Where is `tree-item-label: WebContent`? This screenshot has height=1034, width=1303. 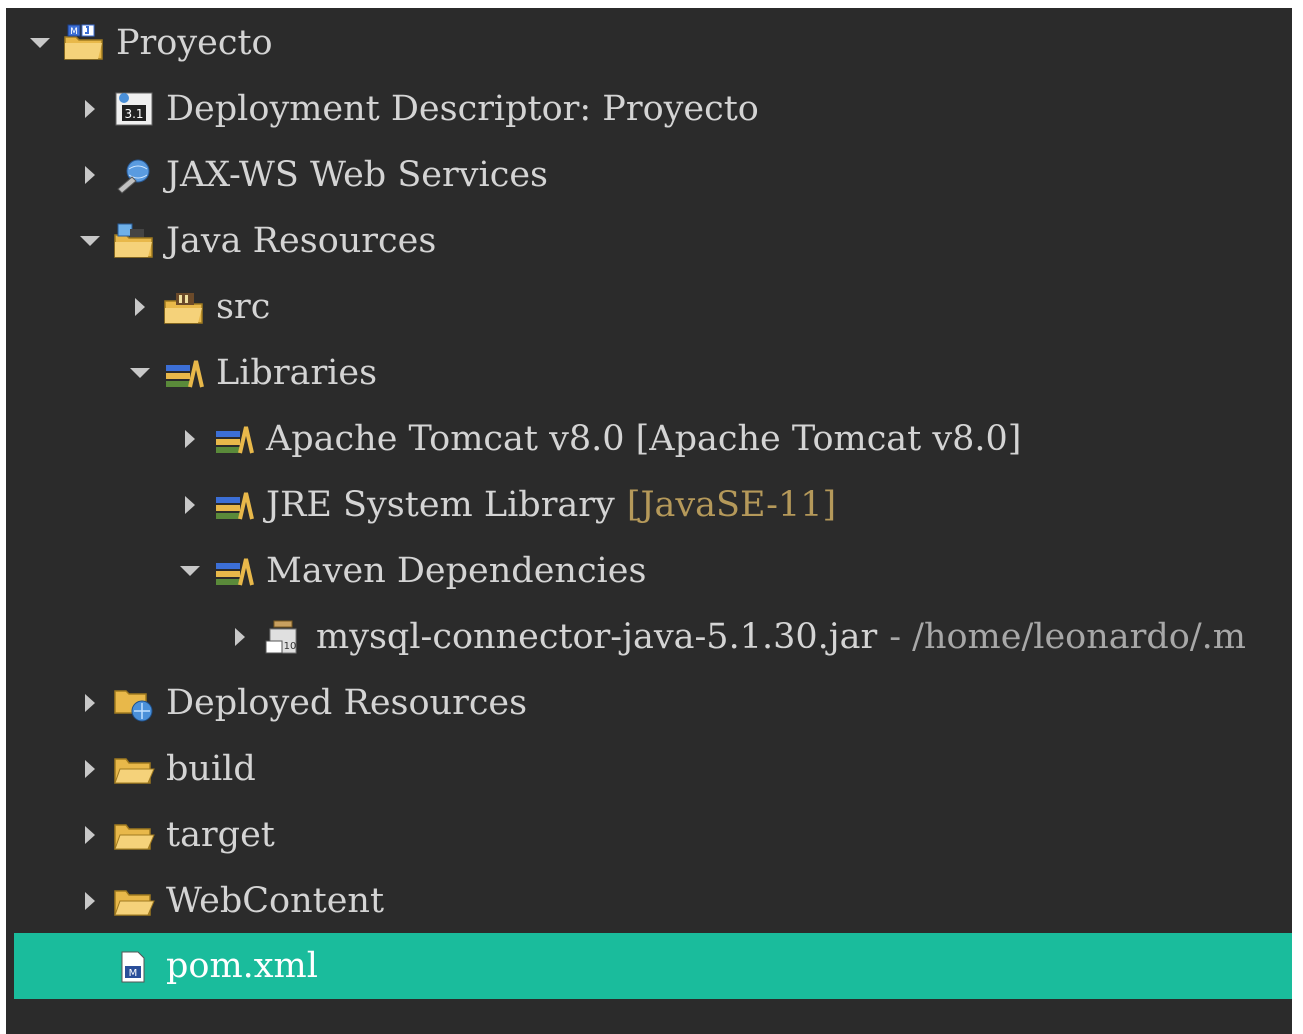
tree-item-label: WebContent is located at coordinates (275, 901).